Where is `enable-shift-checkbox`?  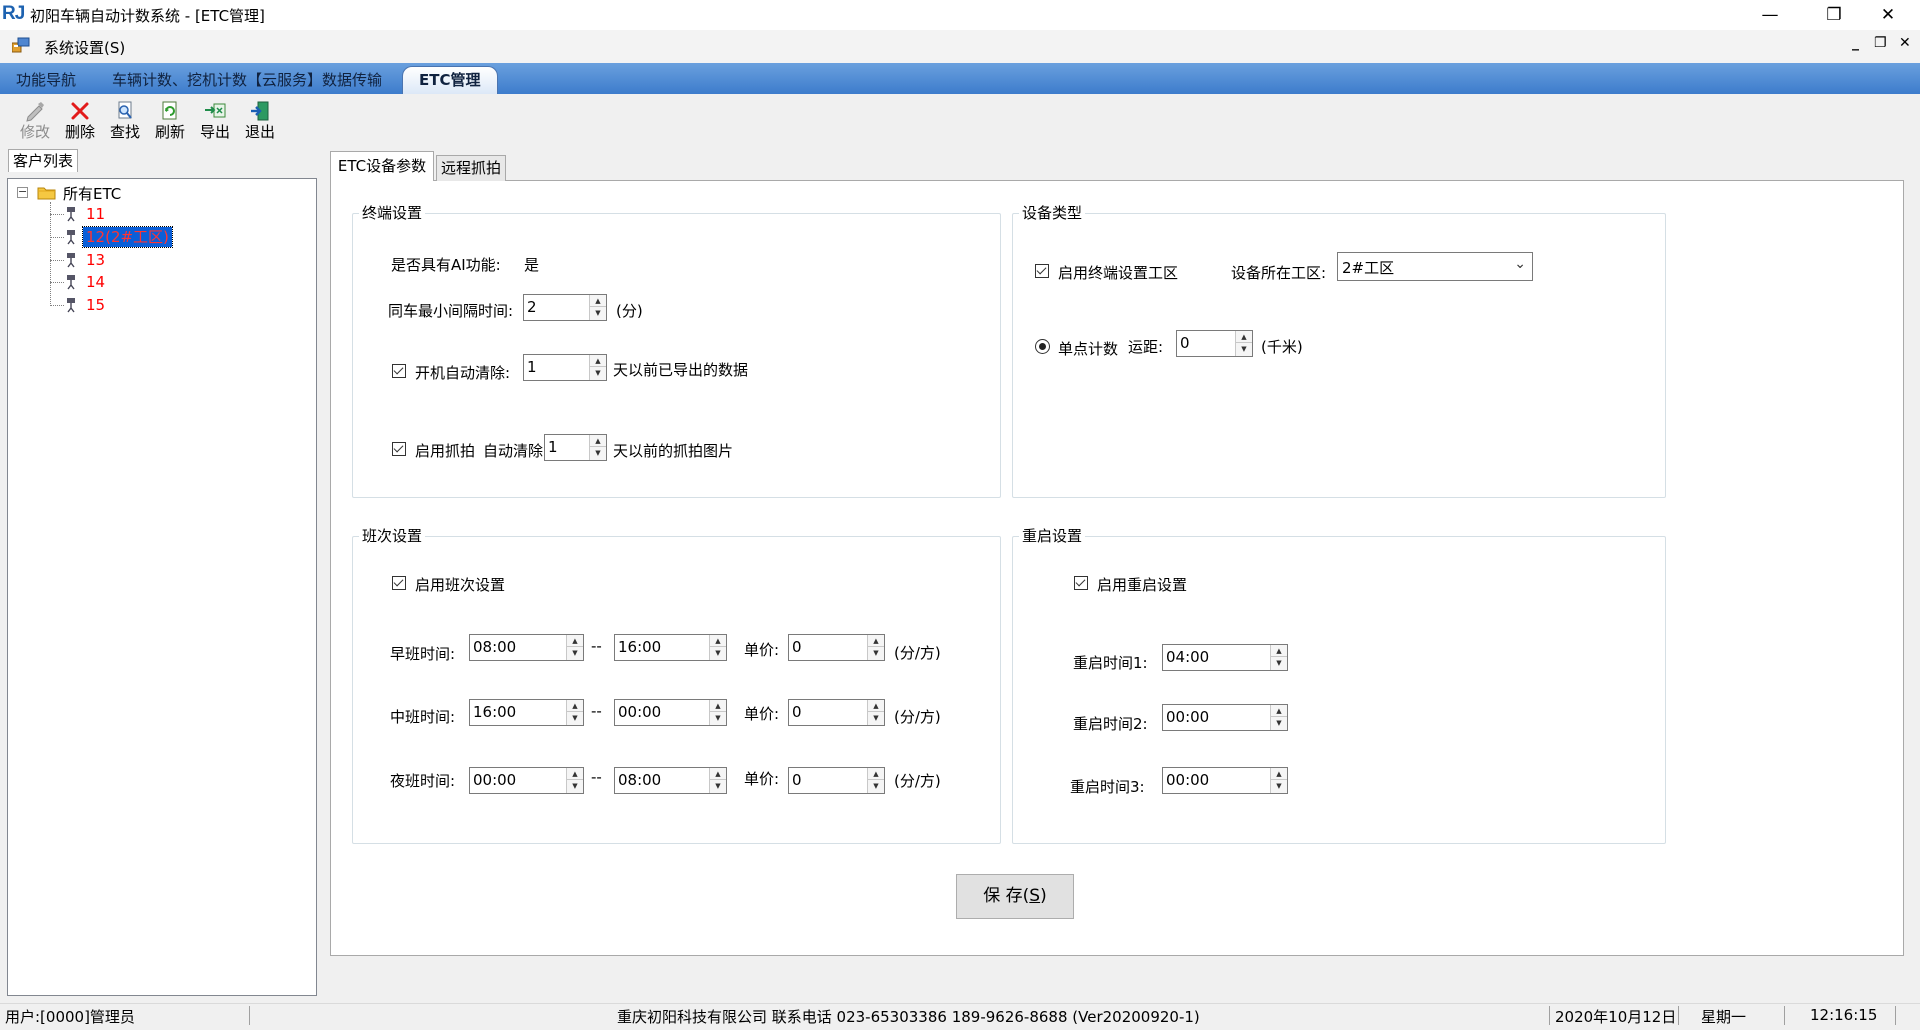 enable-shift-checkbox is located at coordinates (399, 583).